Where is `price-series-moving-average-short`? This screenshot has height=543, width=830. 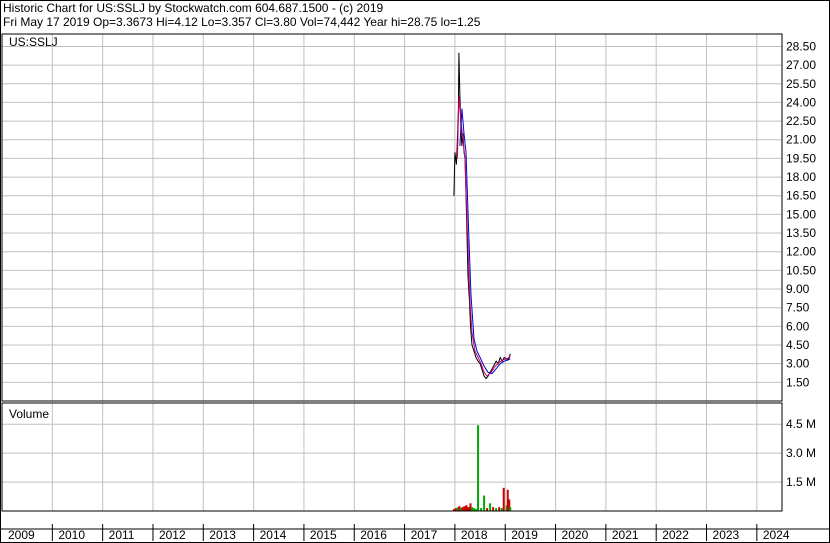 price-series-moving-average-short is located at coordinates (483, 236).